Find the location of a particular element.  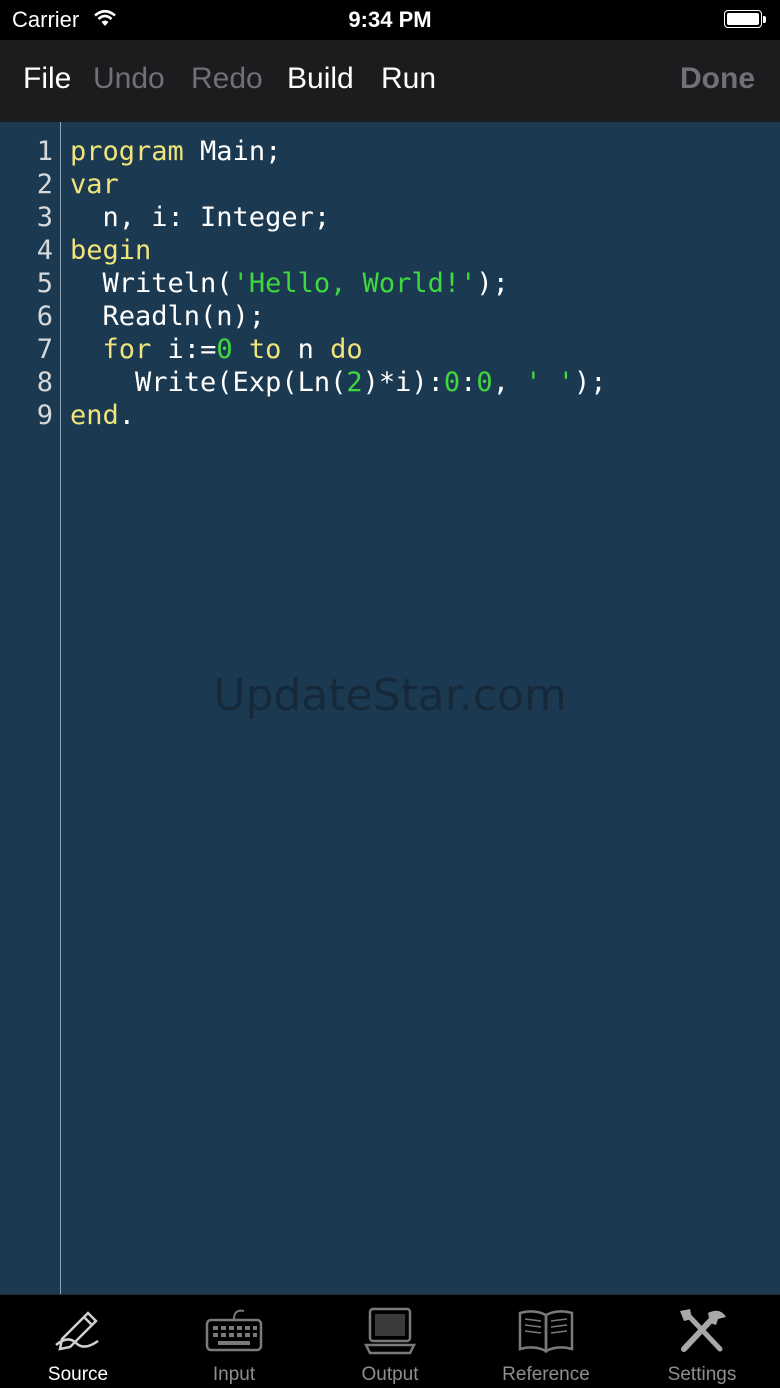

code-line: Writeln('Hello, World!'); is located at coordinates (289, 283).